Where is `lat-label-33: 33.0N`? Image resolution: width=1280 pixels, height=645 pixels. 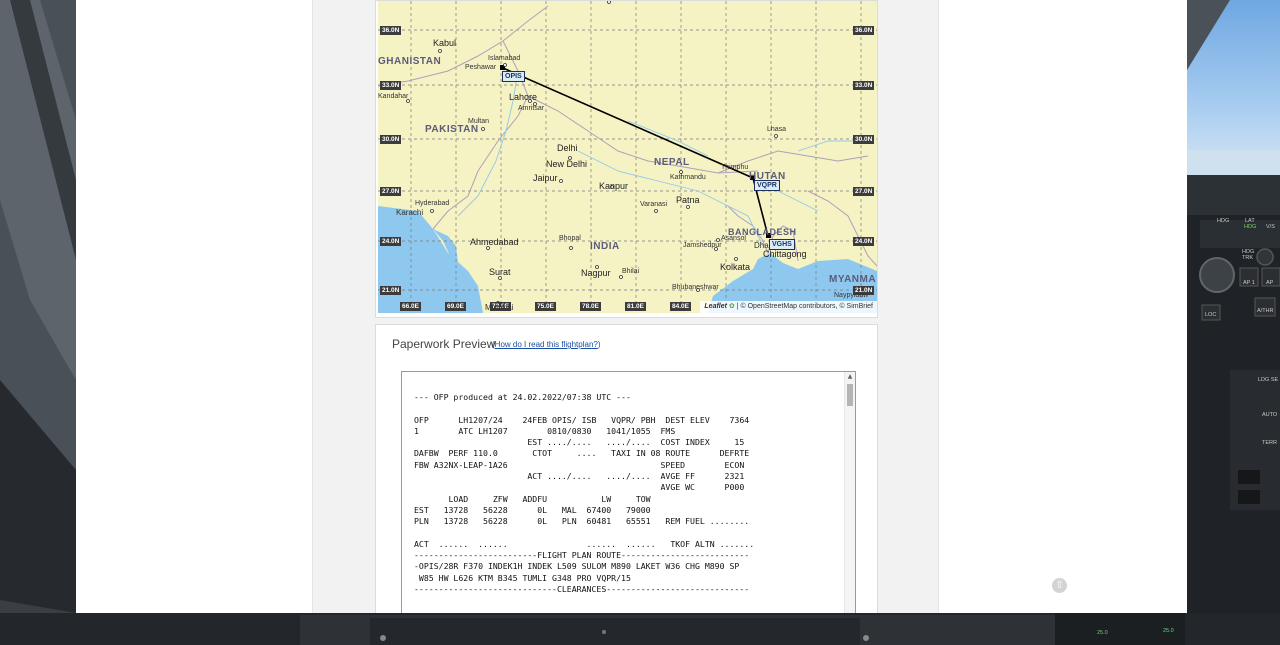 lat-label-33: 33.0N is located at coordinates (391, 85).